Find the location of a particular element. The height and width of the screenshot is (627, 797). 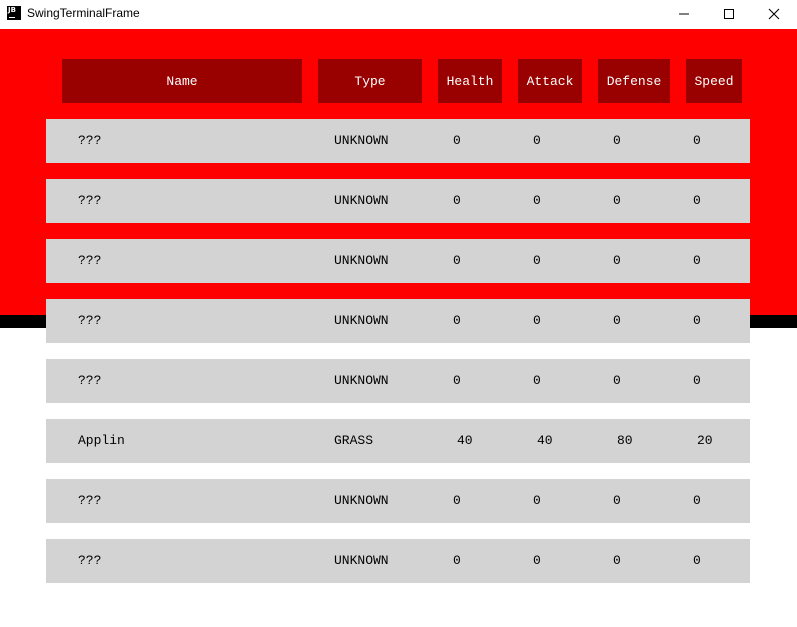

maximize-icon is located at coordinates (729, 14).